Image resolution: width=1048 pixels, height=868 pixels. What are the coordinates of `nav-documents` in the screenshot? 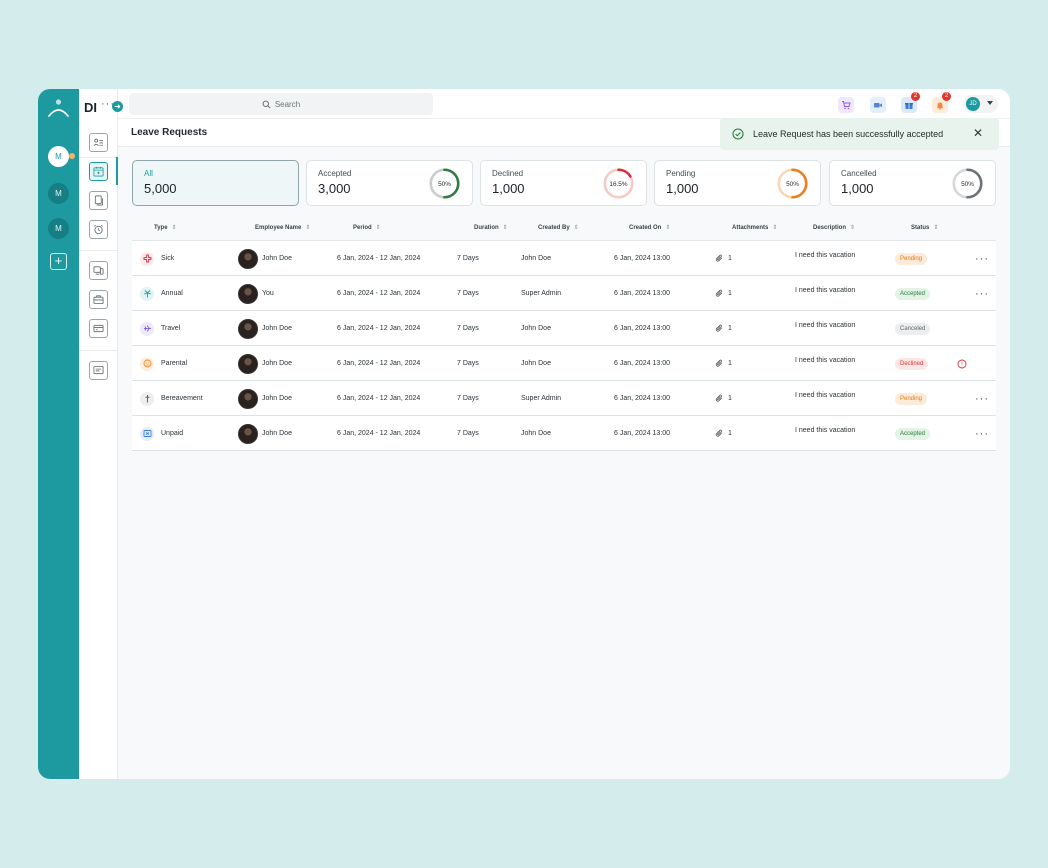 It's located at (98, 200).